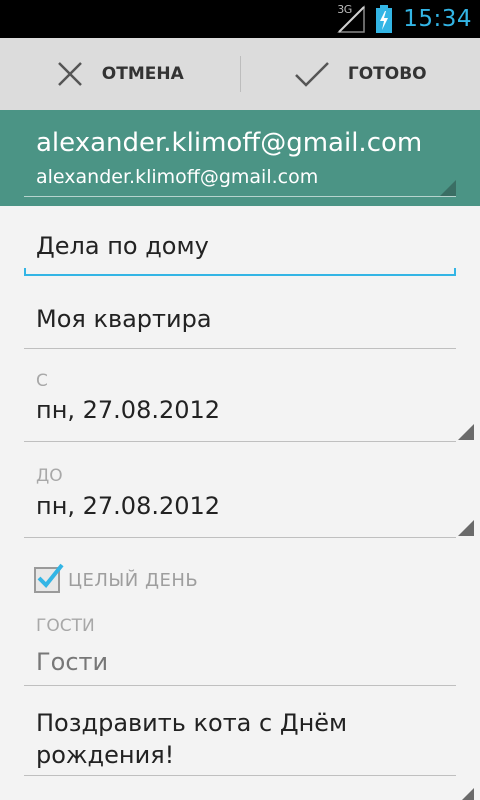 The height and width of the screenshot is (800, 480). I want to click on status-bar: 3G 15:34, so click(240, 19).